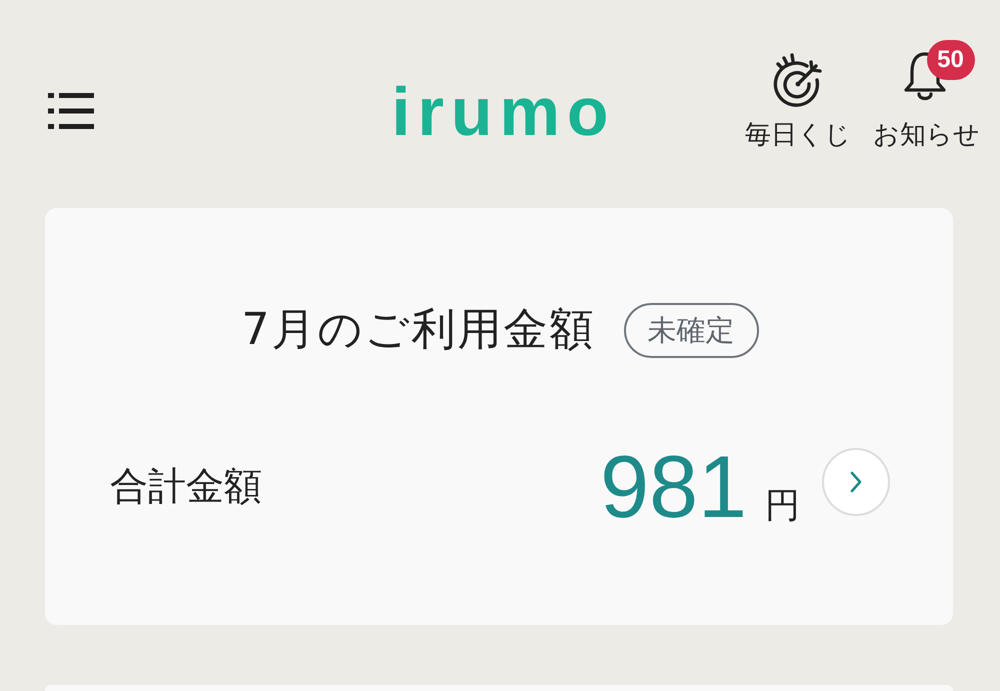  What do you see at coordinates (419, 330) in the screenshot?
I see `card-title: 7月のご利用金額` at bounding box center [419, 330].